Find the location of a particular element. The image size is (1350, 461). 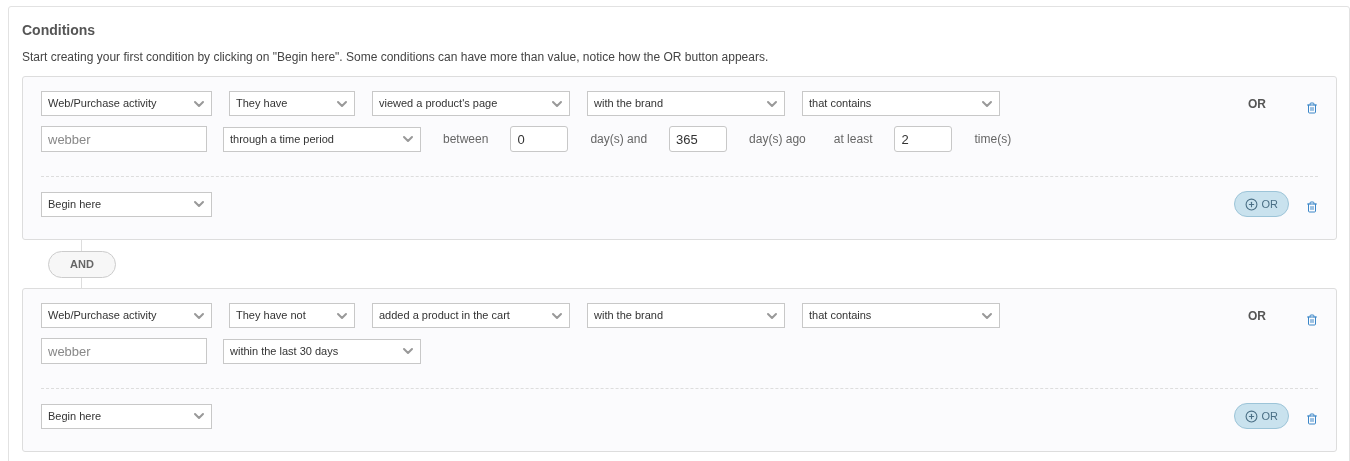

dropdown: They have not is located at coordinates (292, 315).